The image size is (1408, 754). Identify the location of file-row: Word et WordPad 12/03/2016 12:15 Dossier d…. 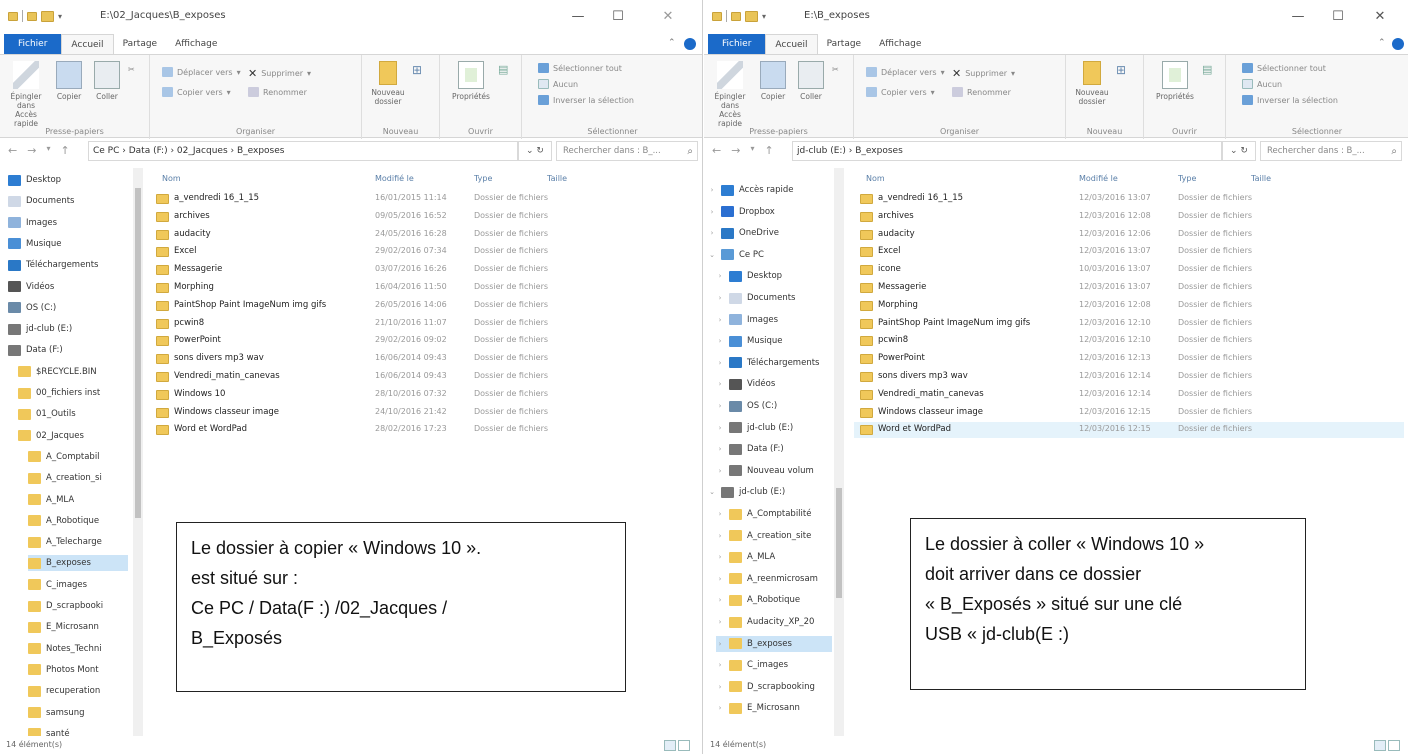
(1129, 430).